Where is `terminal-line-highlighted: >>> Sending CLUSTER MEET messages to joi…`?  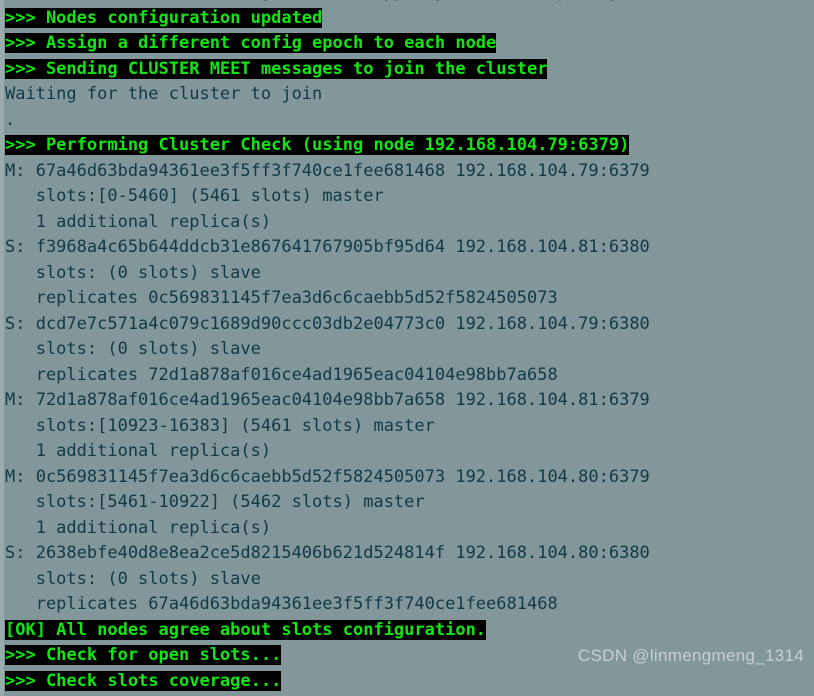 terminal-line-highlighted: >>> Sending CLUSTER MEET messages to joi… is located at coordinates (276, 68).